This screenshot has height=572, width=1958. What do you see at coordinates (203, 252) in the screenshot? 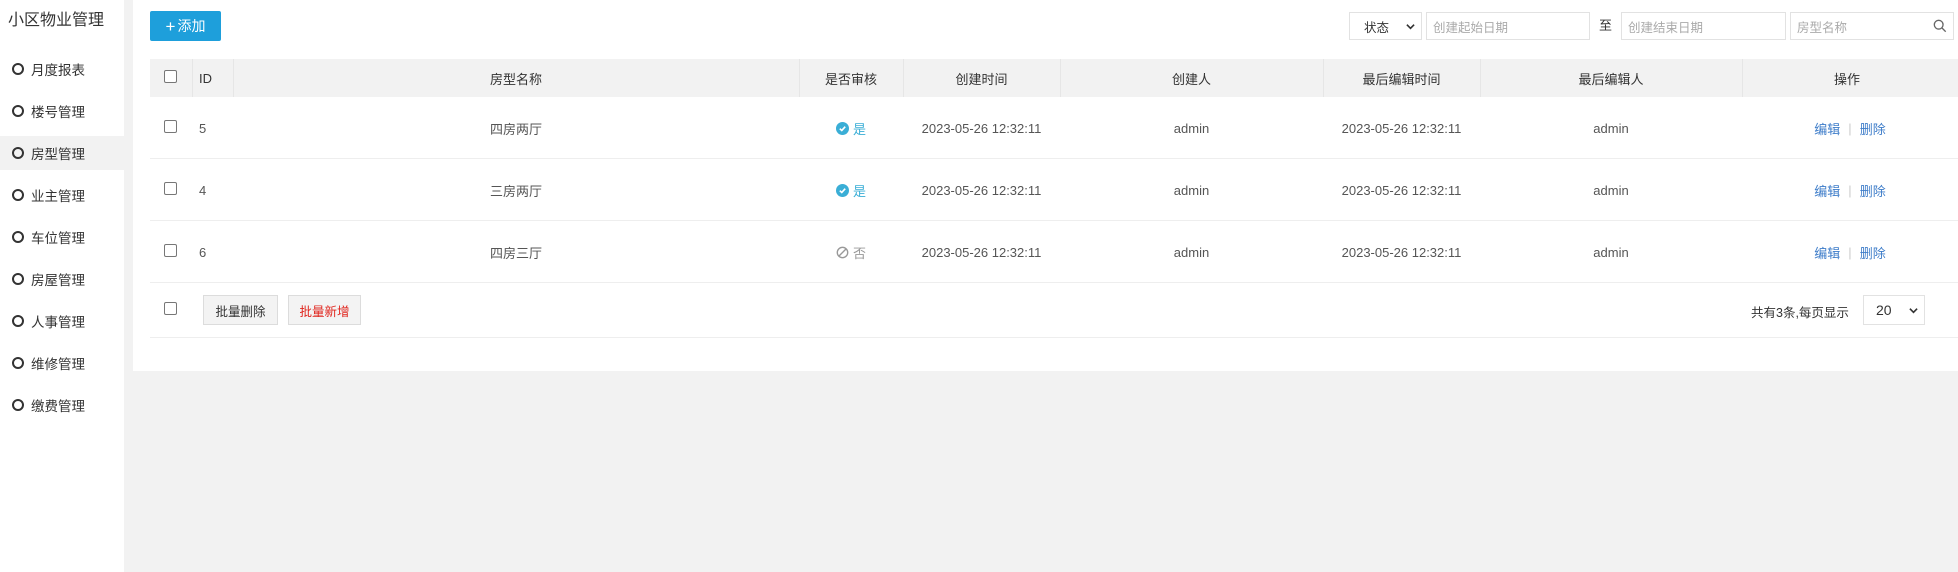
I see `cell-id: 6` at bounding box center [203, 252].